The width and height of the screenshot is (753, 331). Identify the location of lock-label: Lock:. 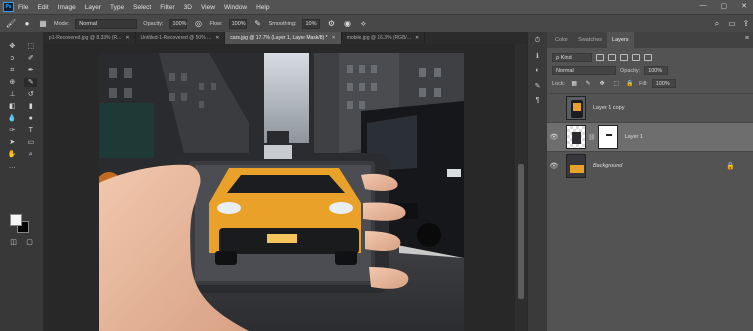
(559, 83).